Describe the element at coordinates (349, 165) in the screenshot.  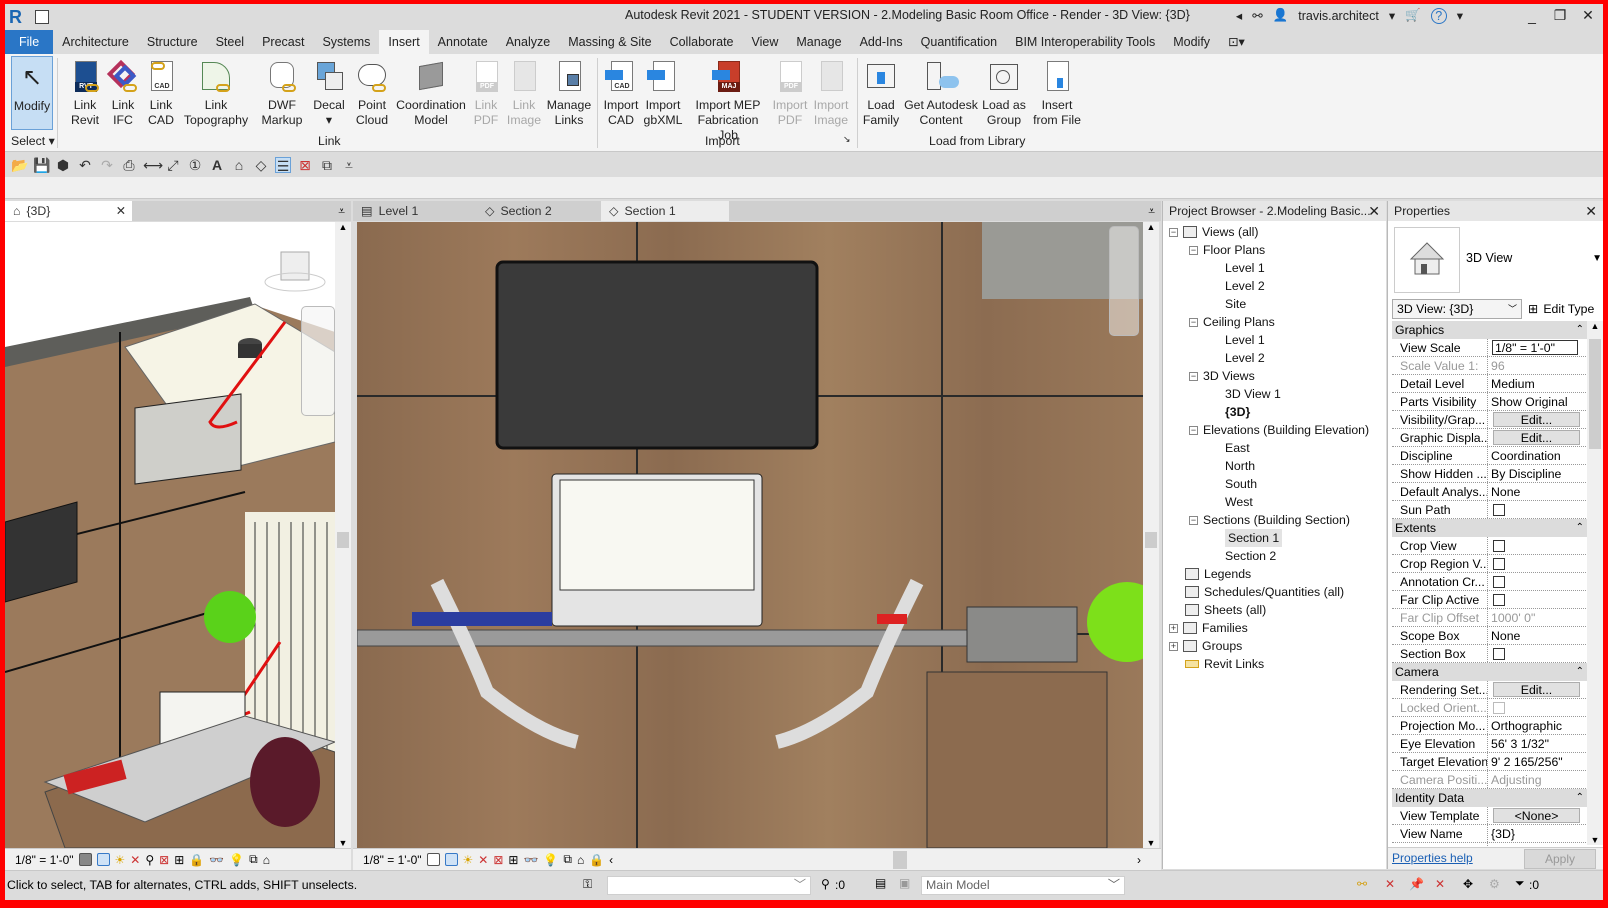
I see `customize-qat-icon: ⩡` at that location.